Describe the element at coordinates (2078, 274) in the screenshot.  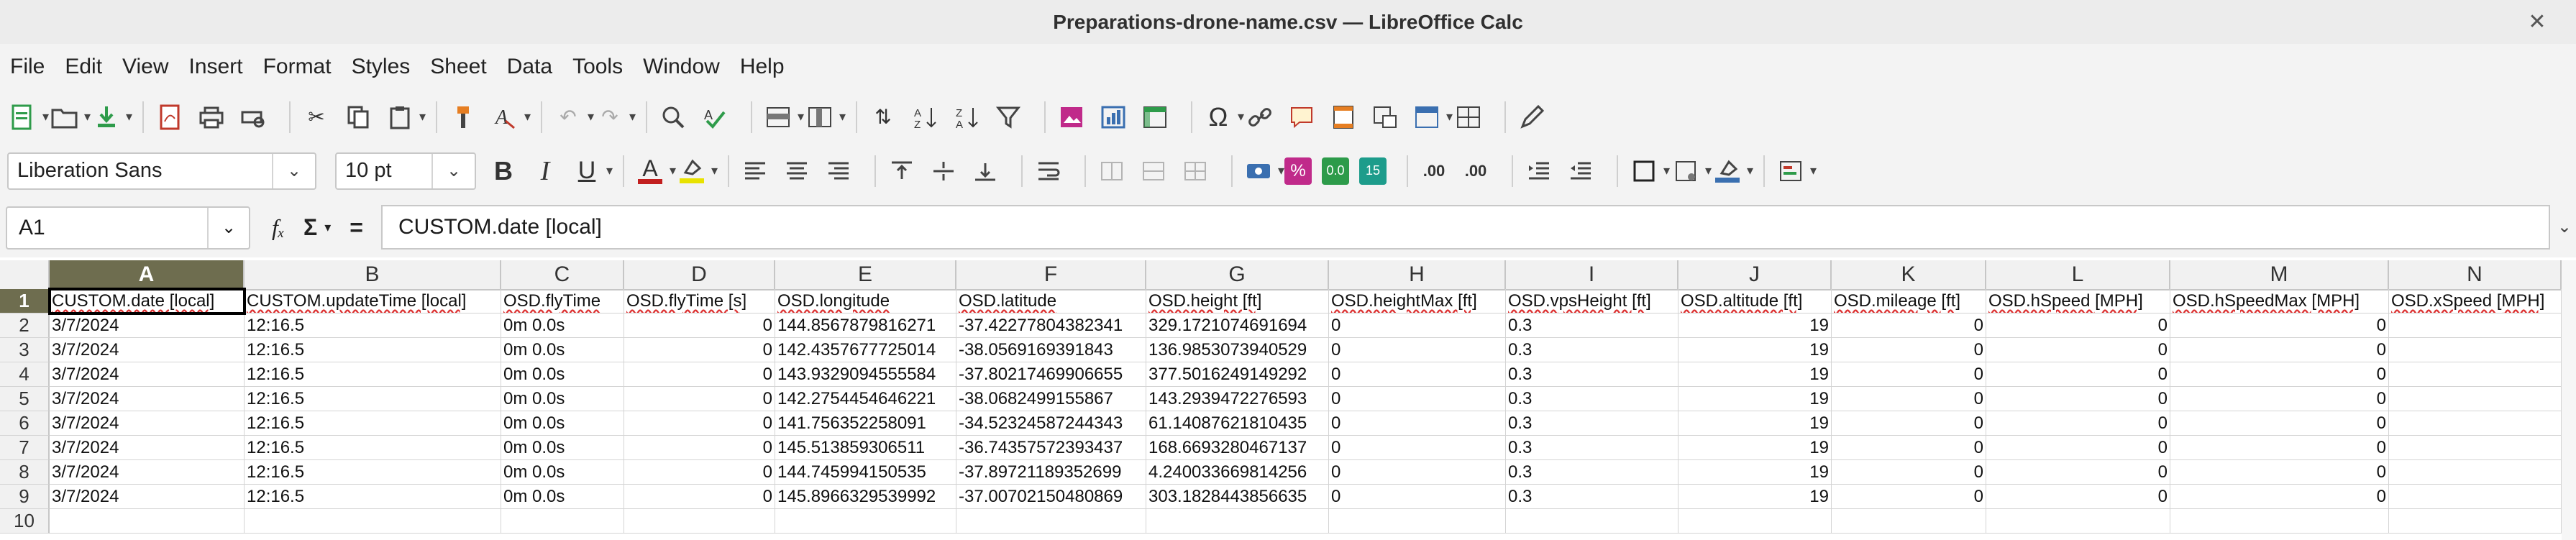
I see `column-header-l: L` at that location.